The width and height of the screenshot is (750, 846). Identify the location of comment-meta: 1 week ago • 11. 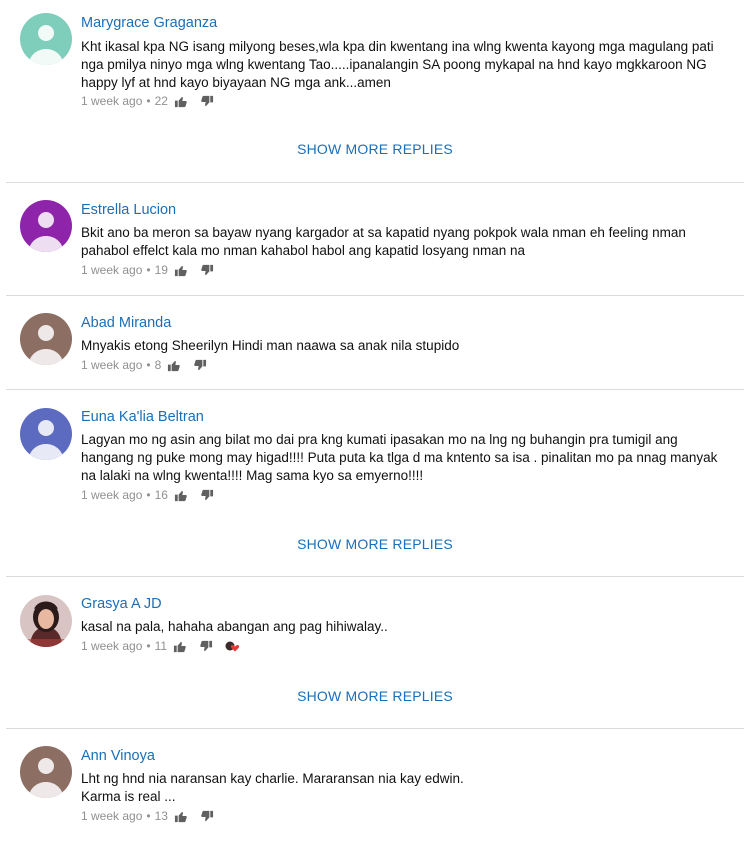
(161, 646).